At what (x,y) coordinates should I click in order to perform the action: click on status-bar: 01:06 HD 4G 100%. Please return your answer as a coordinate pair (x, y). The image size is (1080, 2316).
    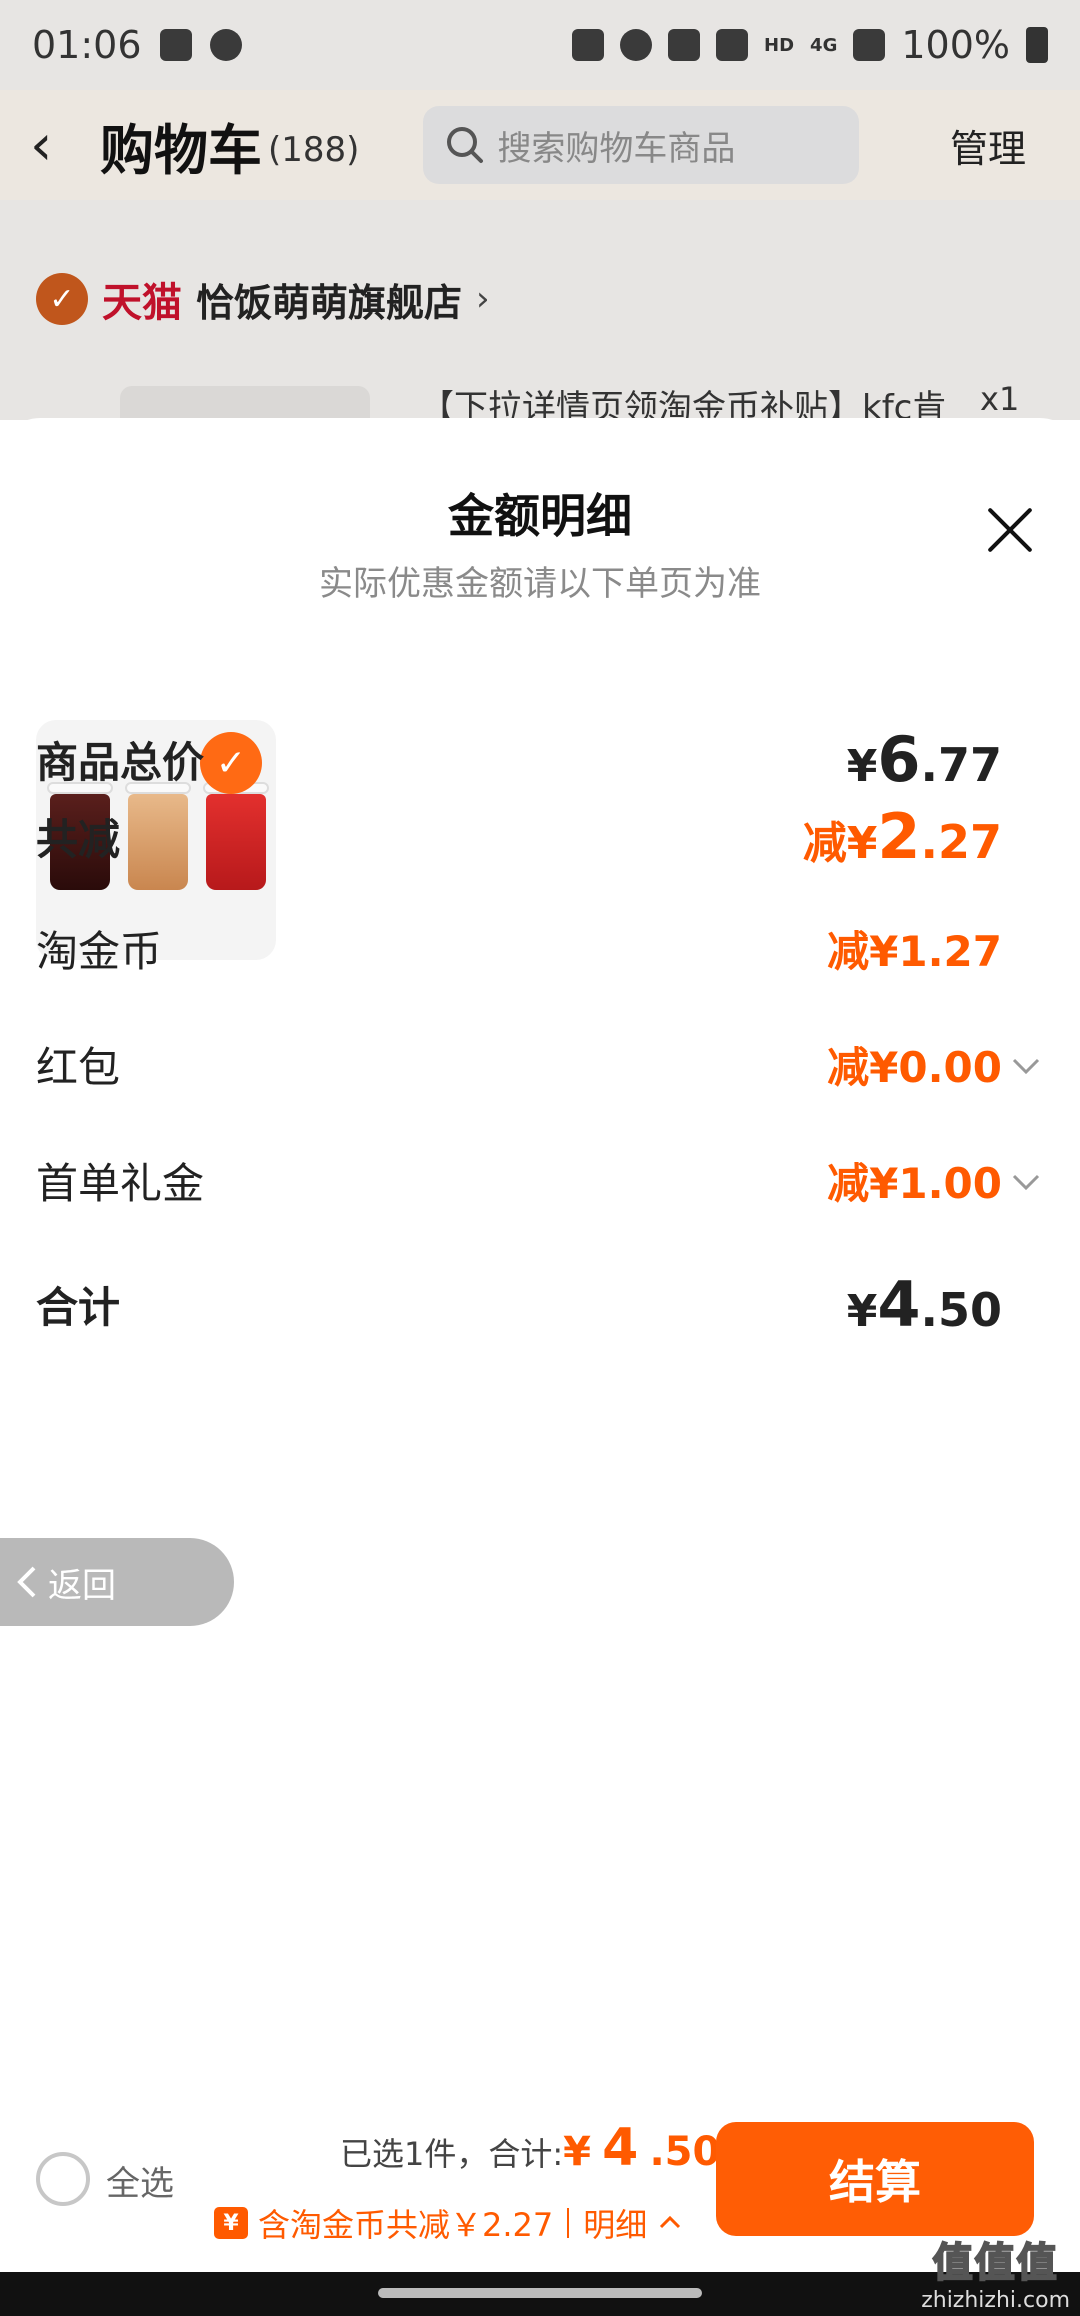
    Looking at the image, I should click on (540, 45).